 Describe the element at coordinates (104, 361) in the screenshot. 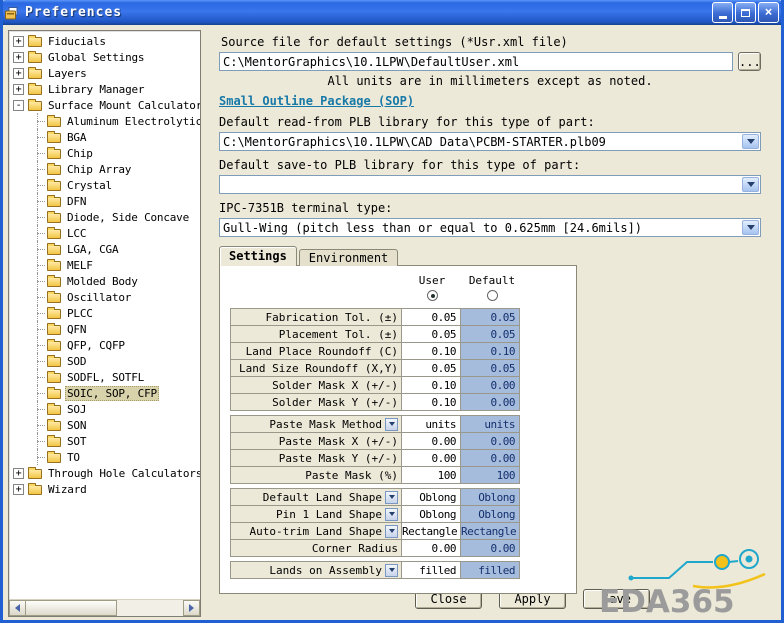

I see `tree-item: SOD` at that location.